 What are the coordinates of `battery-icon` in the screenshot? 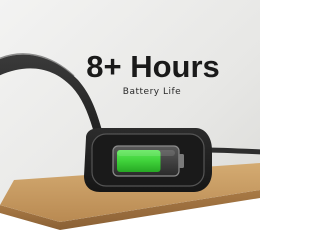 It's located at (148, 161).